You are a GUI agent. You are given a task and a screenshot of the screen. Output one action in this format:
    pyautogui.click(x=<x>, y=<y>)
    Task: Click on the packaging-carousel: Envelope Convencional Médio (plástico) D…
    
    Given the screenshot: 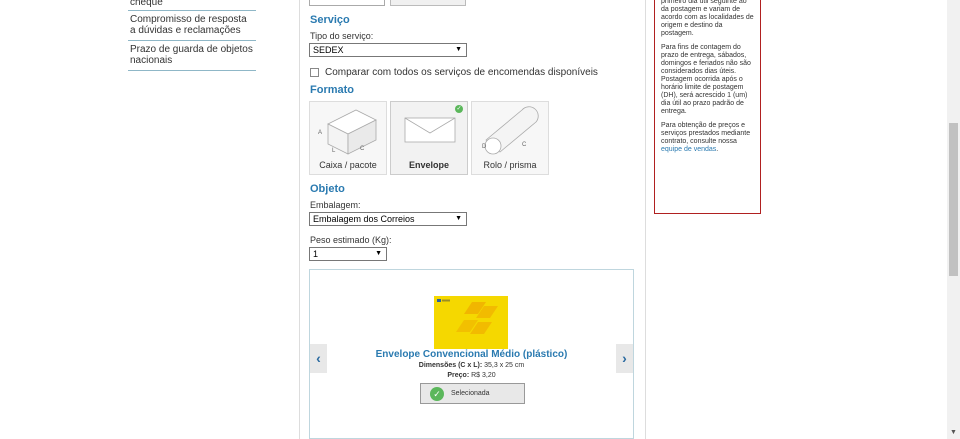 What is the action you would take?
    pyautogui.click(x=471, y=354)
    